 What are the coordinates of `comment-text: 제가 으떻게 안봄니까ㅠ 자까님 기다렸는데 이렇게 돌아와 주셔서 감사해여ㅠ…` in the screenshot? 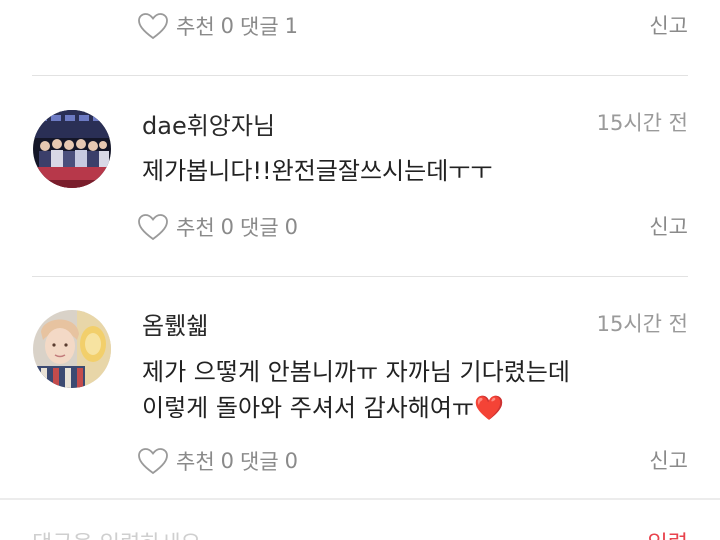 It's located at (356, 390).